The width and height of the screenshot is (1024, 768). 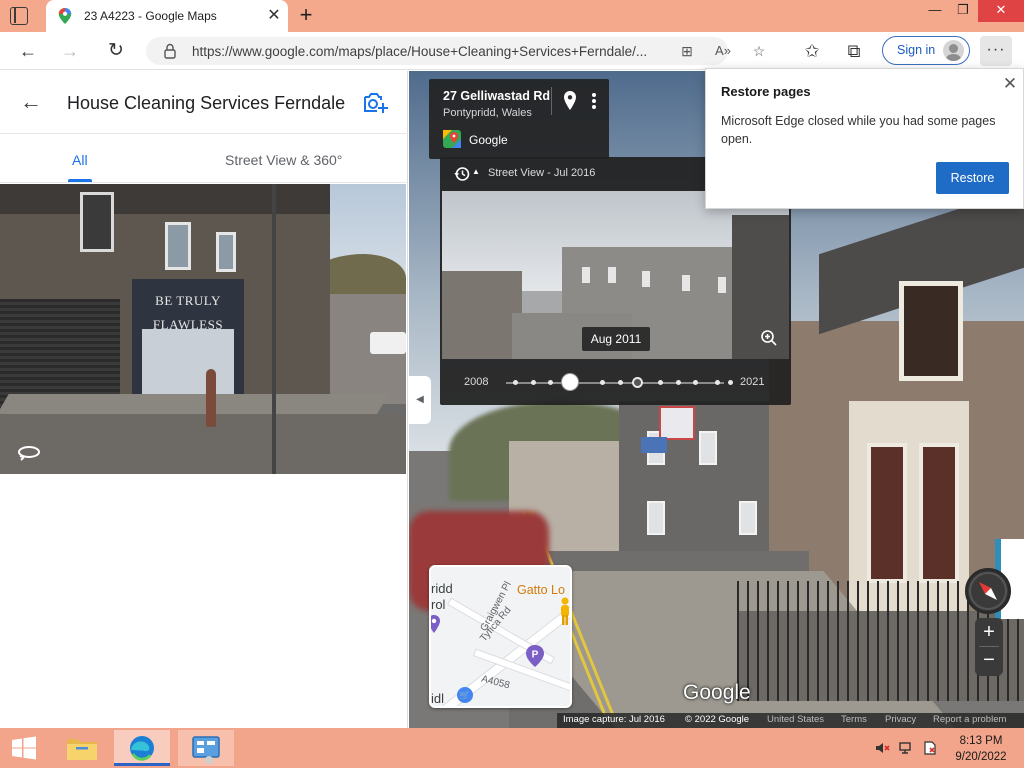 I want to click on panel-back-icon: ←, so click(x=32, y=103).